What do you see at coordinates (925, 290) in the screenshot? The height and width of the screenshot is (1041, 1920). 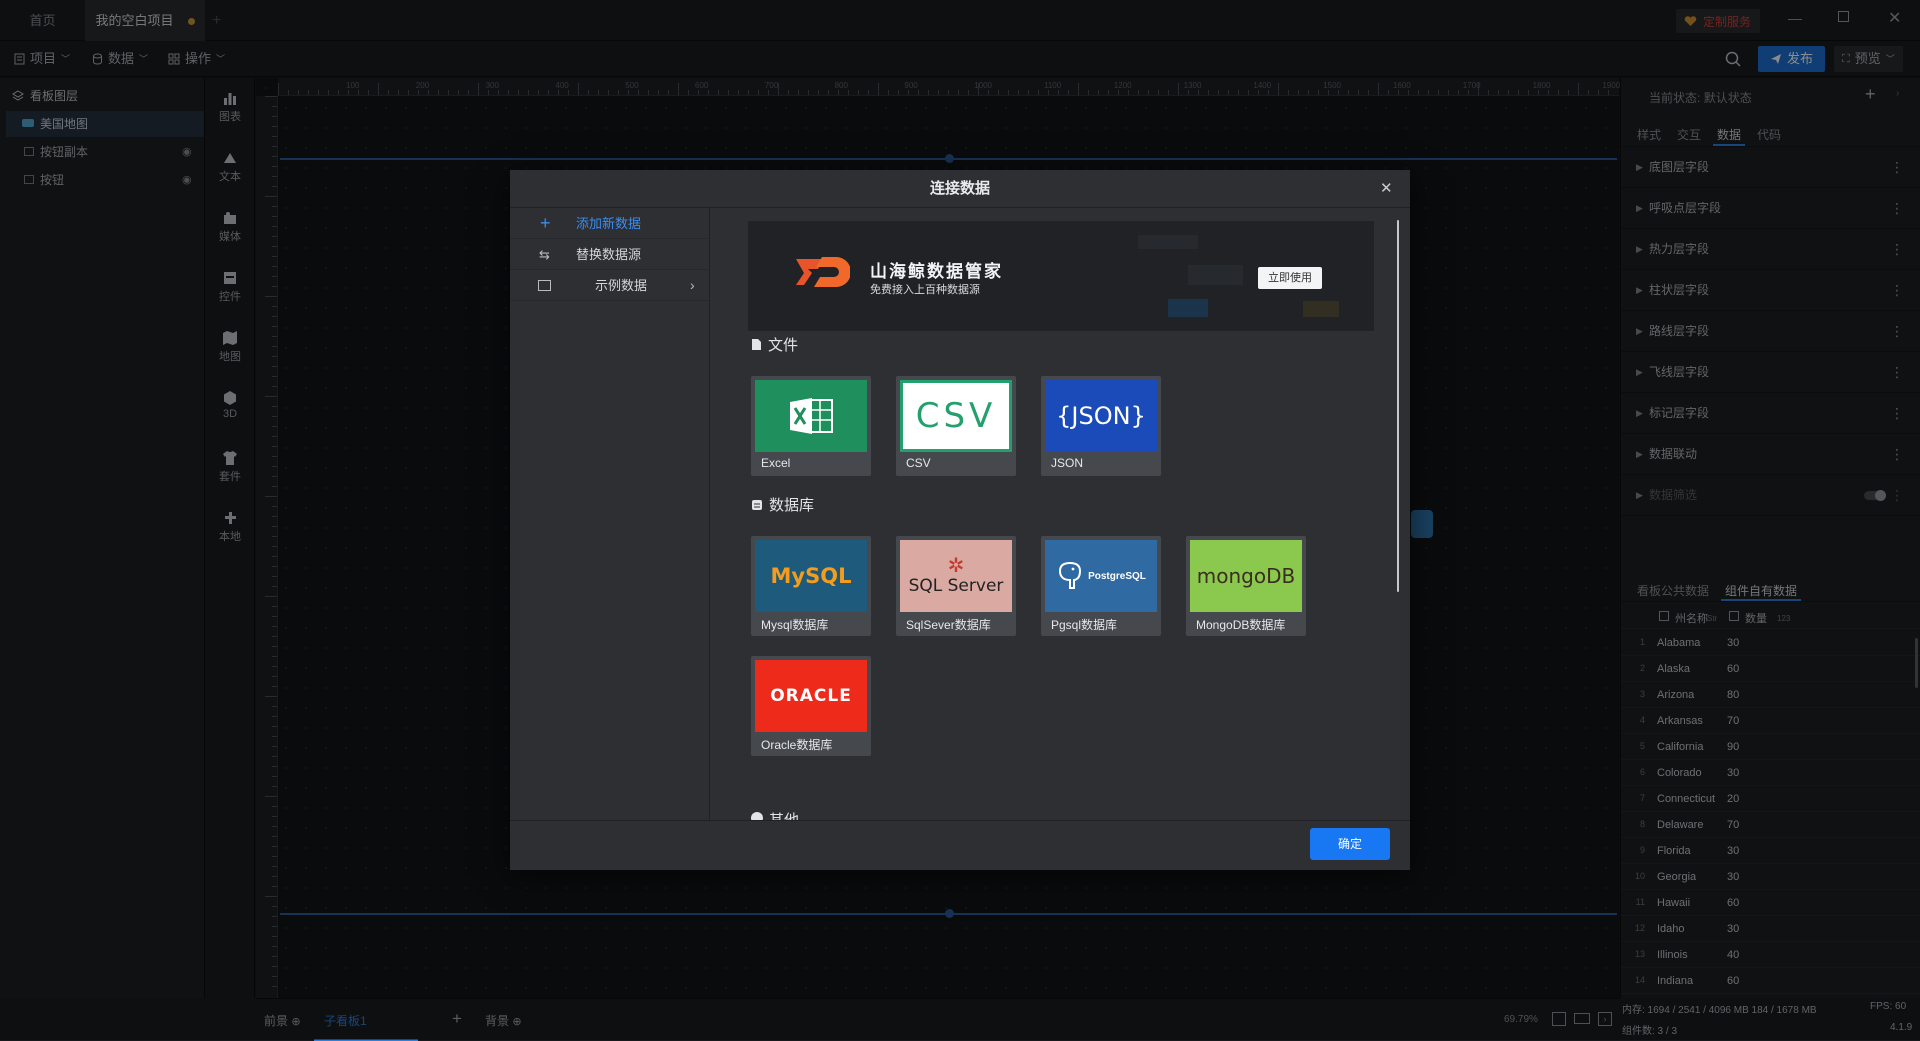 I see `banner-subtitle: 免费接入上百种数据源` at bounding box center [925, 290].